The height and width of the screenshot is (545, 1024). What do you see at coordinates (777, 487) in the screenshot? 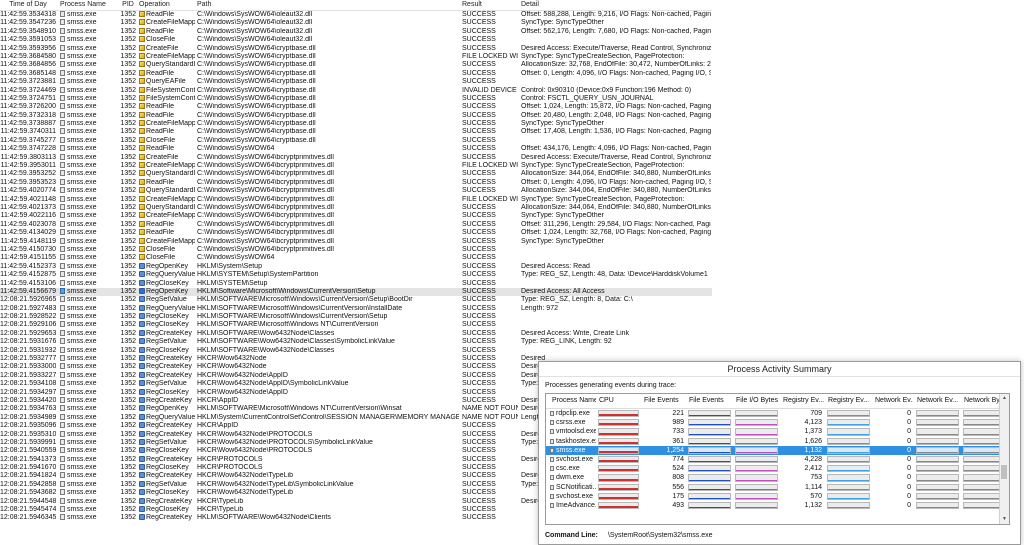
I see `summary-row: SCNotificati... 556 1,114 0` at bounding box center [777, 487].